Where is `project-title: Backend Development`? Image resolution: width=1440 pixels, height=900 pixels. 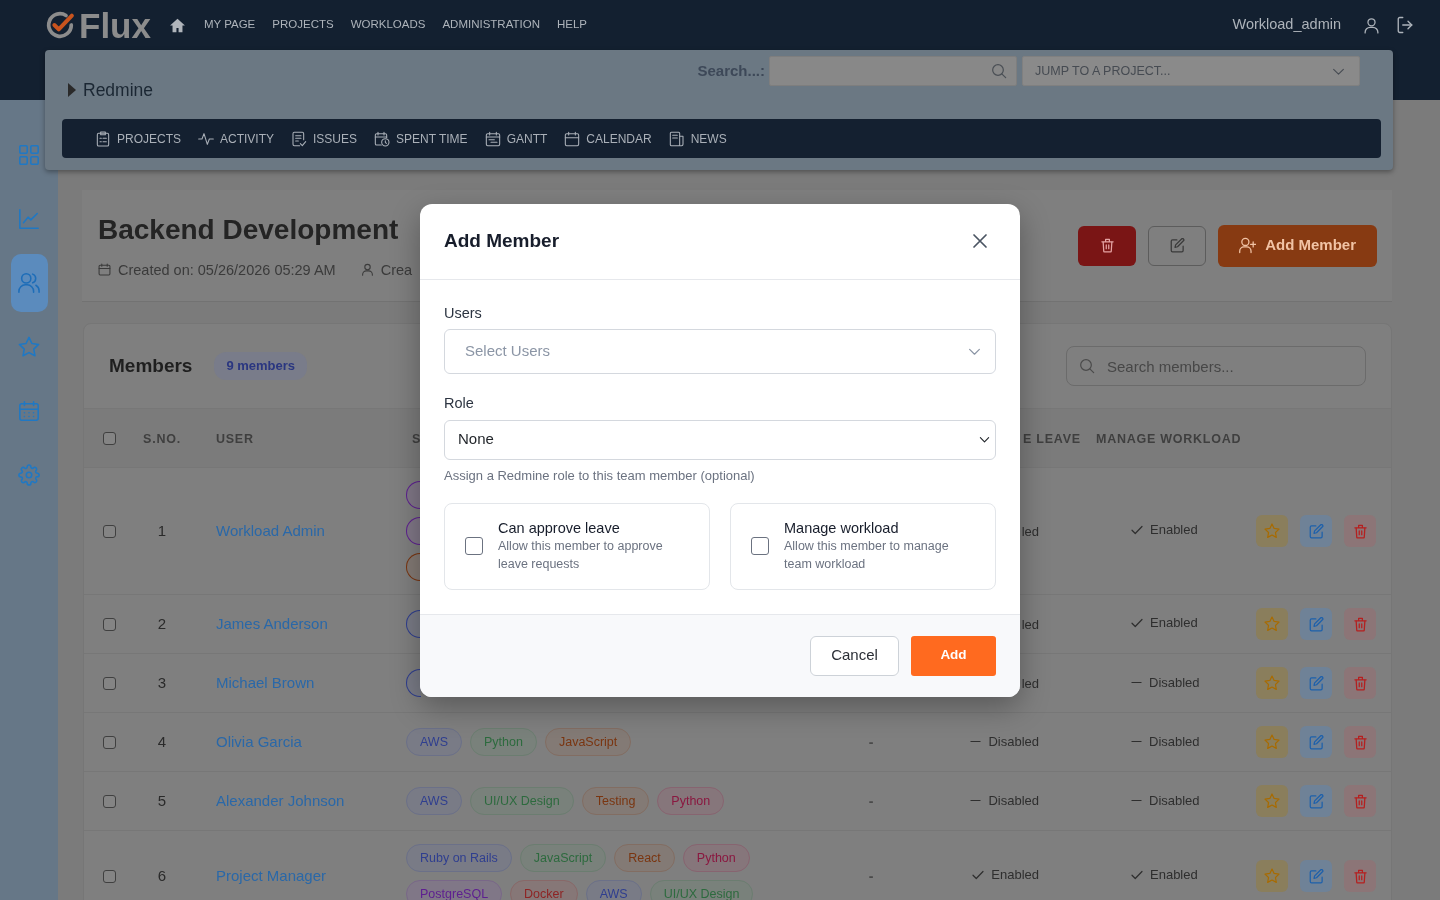
project-title: Backend Development is located at coordinates (248, 229).